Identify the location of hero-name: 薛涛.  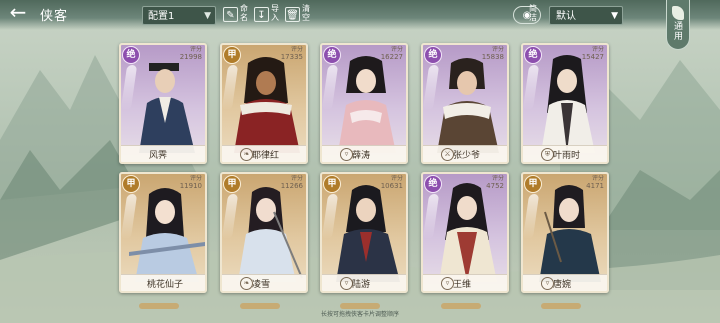
(361, 156).